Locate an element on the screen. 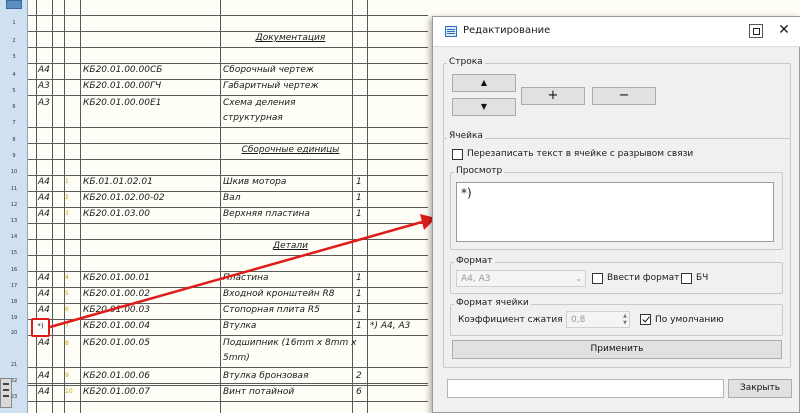 Image resolution: width=800 pixels, height=413 pixels. cell-name: Втулка бронзовая is located at coordinates (266, 376).